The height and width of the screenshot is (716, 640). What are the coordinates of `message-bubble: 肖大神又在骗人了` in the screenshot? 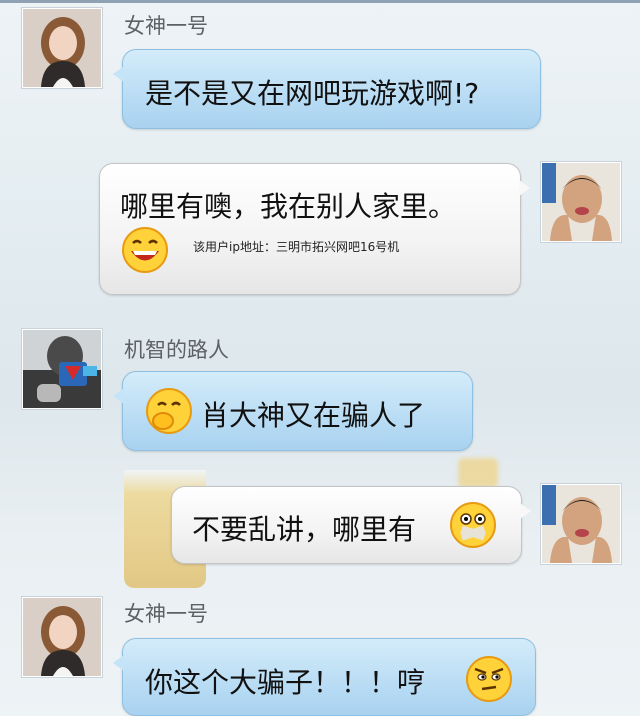 It's located at (293, 411).